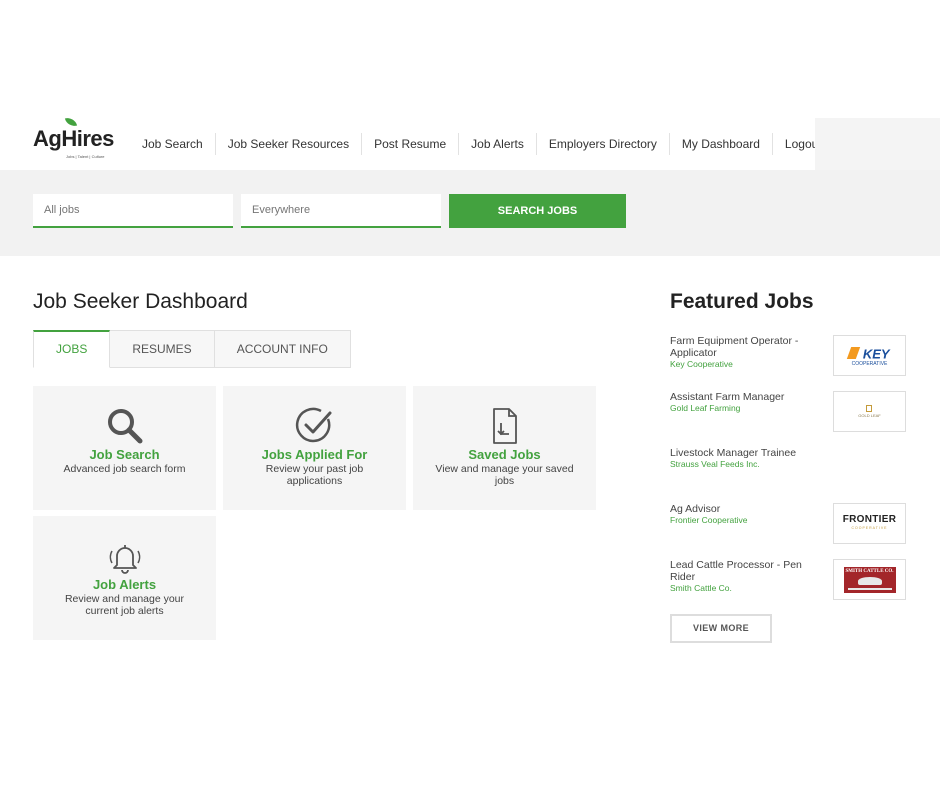  I want to click on job-search-card: Job Search Advanced job search form, so click(124, 448).